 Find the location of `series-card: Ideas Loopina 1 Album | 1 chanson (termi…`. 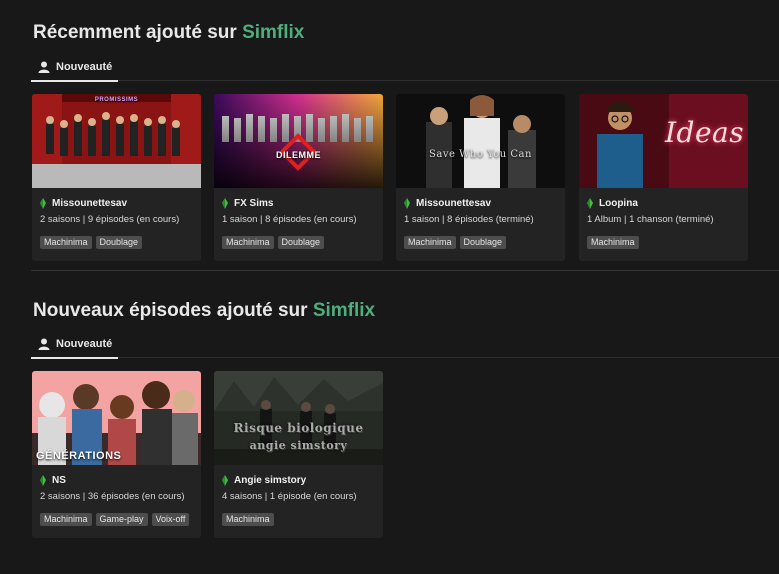

series-card: Ideas Loopina 1 Album | 1 chanson (termi… is located at coordinates (663, 177).